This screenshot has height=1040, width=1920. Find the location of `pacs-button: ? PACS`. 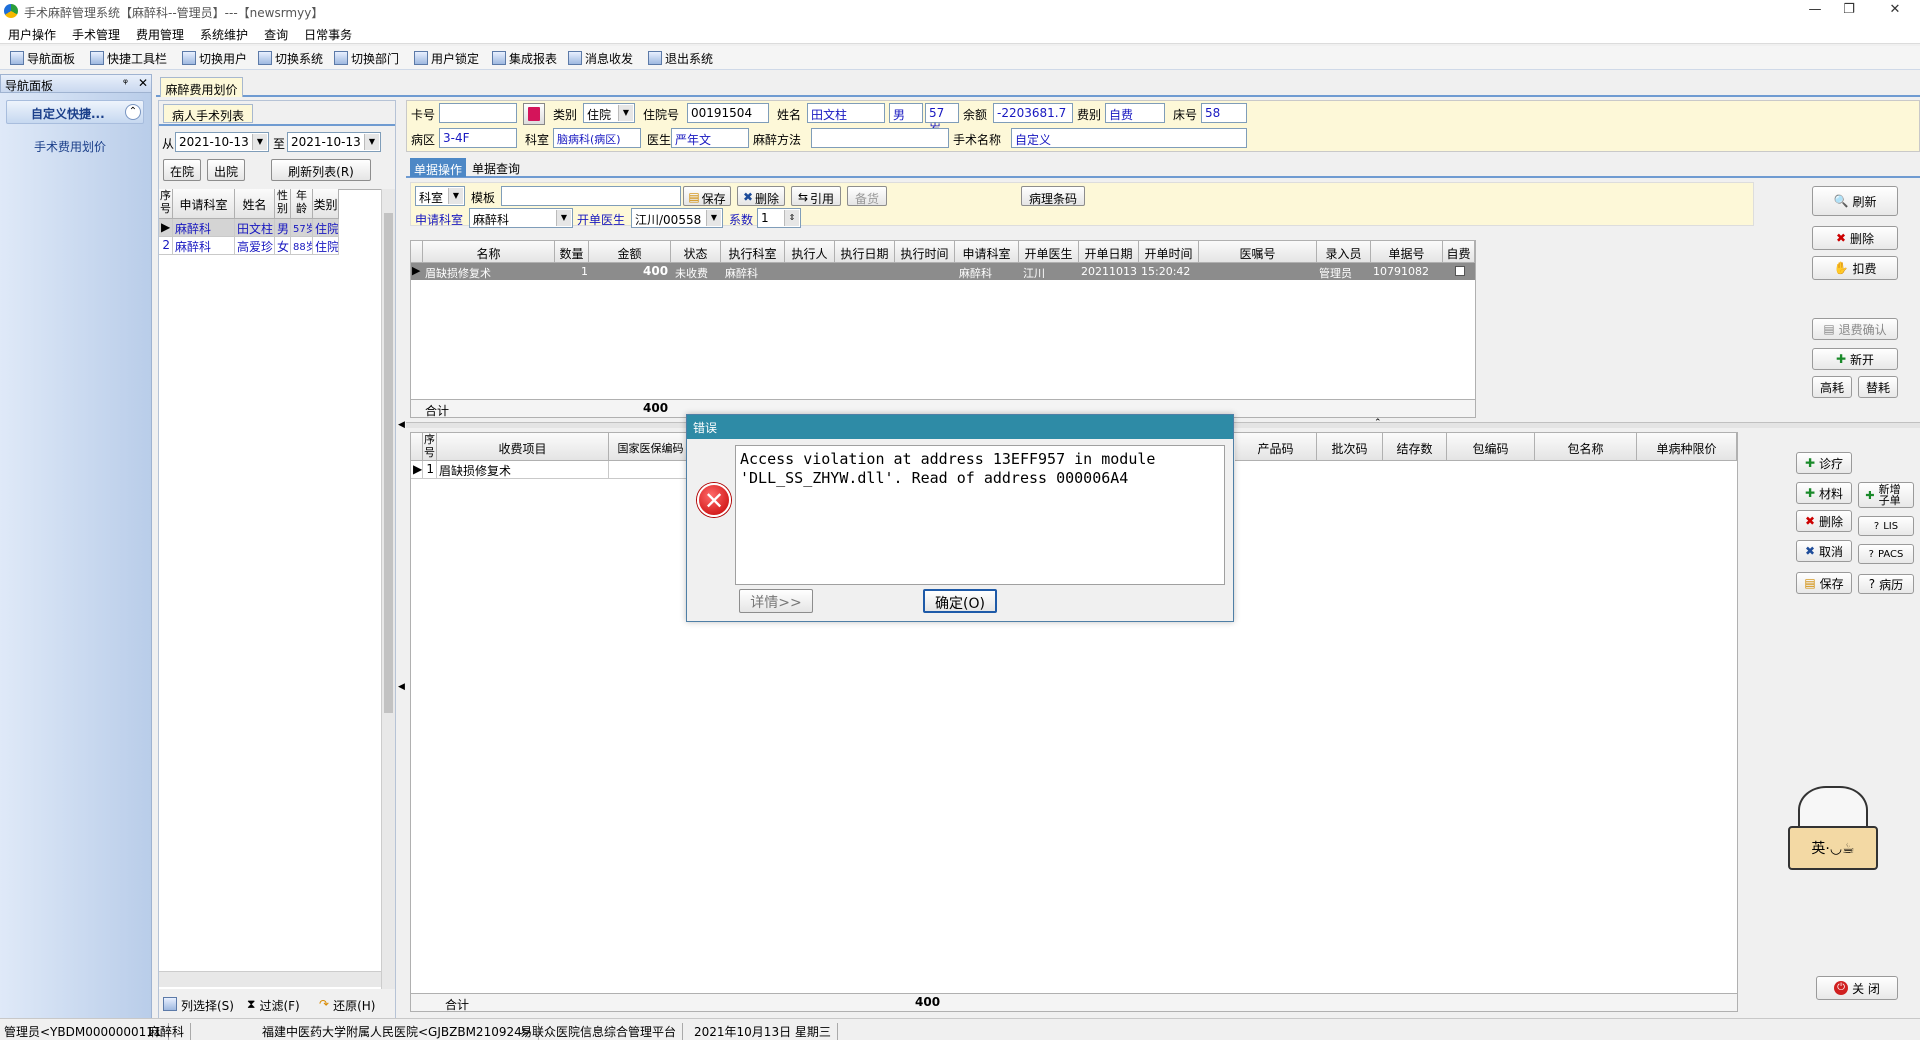

pacs-button: ? PACS is located at coordinates (1886, 554).